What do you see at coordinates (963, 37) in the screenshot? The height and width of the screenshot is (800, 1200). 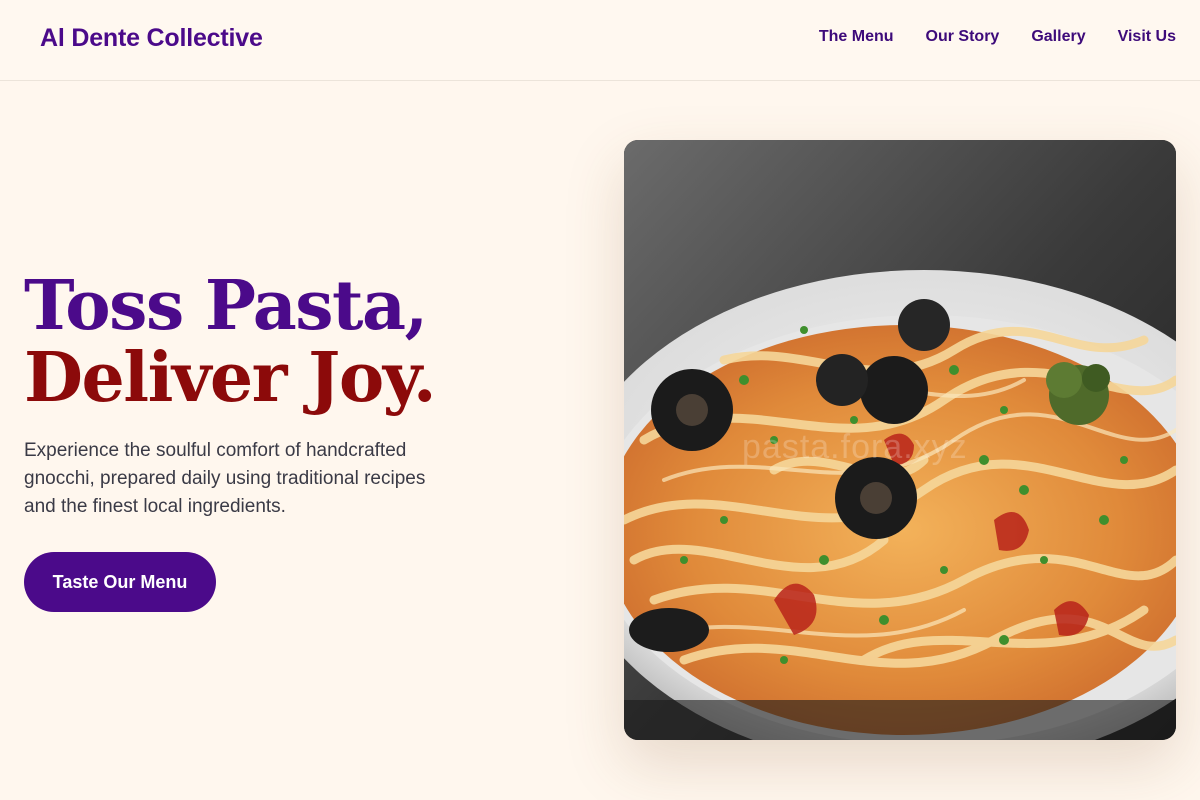 I see `nav-link-our-story: Our Story` at bounding box center [963, 37].